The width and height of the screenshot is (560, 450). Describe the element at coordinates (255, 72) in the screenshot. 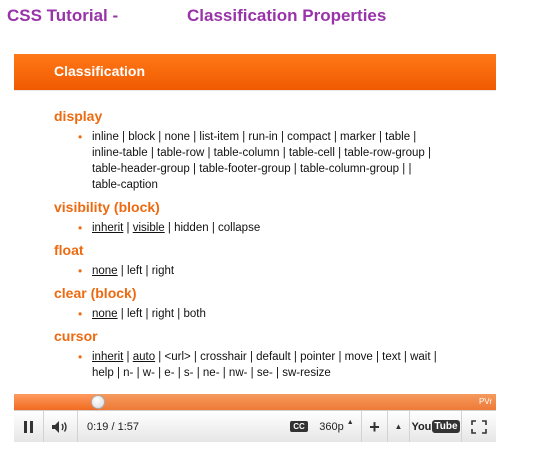

I see `slide-header-bar: Classification` at that location.